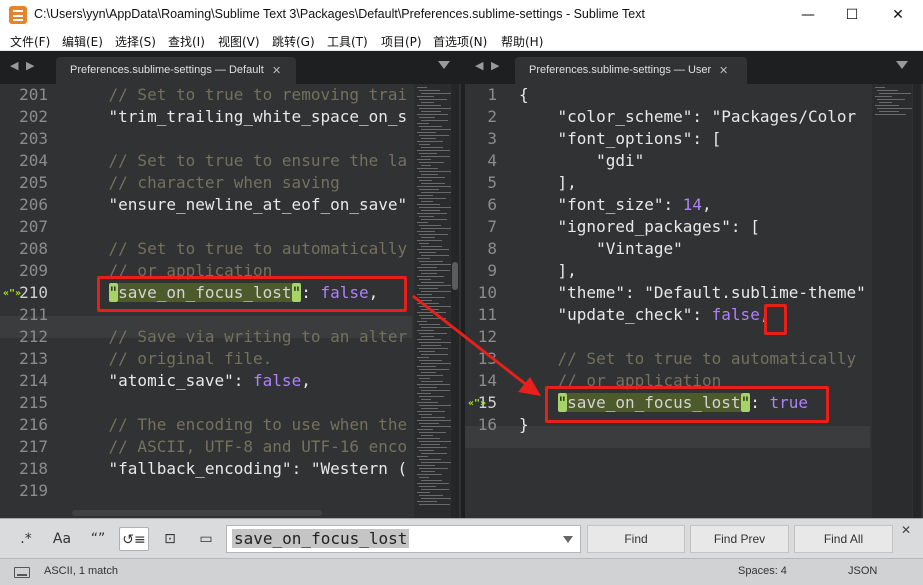 This screenshot has width=923, height=585. What do you see at coordinates (98, 539) in the screenshot?
I see `whole-word-toggle: “”` at bounding box center [98, 539].